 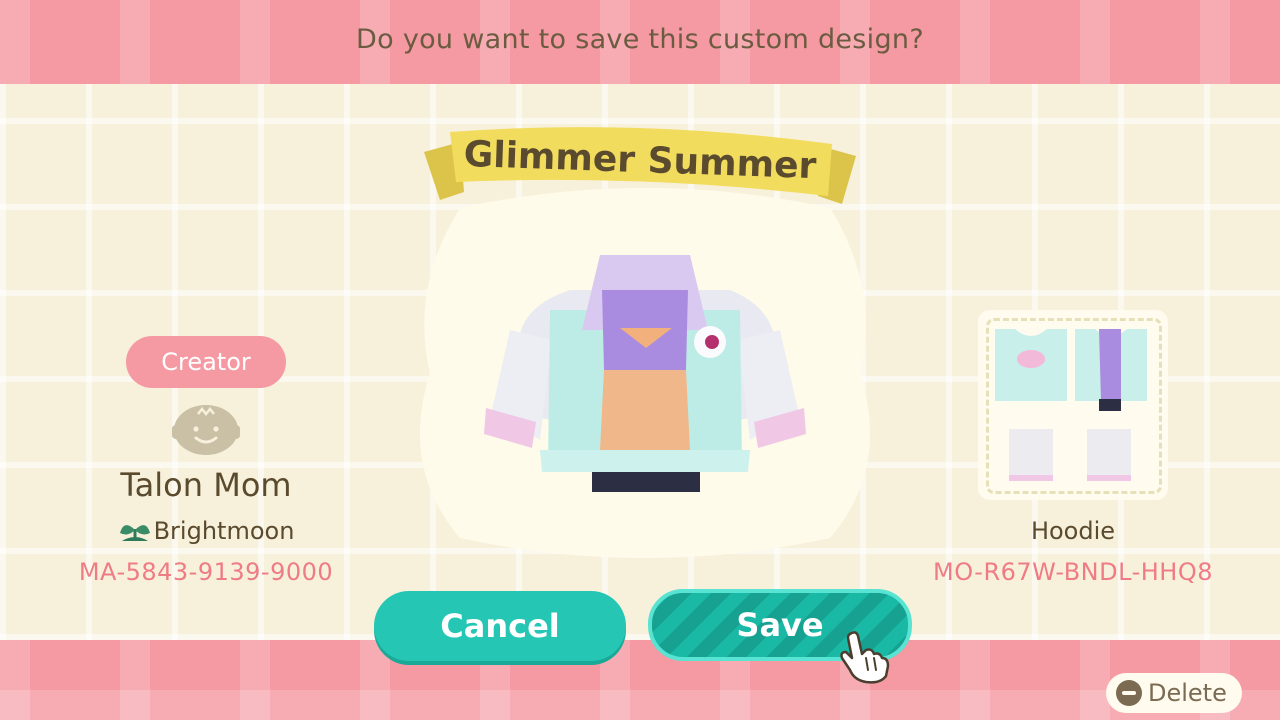 I want to click on pattern-preview, so click(x=1073, y=405).